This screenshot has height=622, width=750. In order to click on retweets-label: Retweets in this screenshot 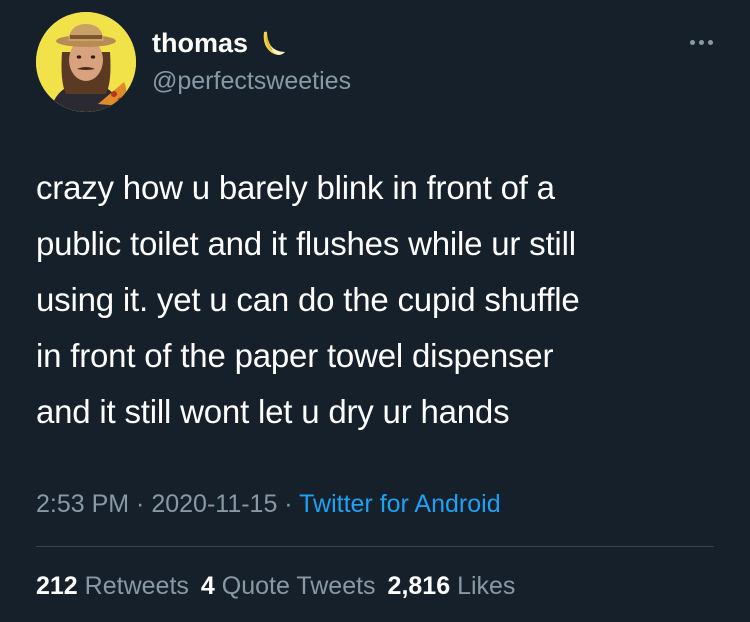, I will do `click(136, 586)`.